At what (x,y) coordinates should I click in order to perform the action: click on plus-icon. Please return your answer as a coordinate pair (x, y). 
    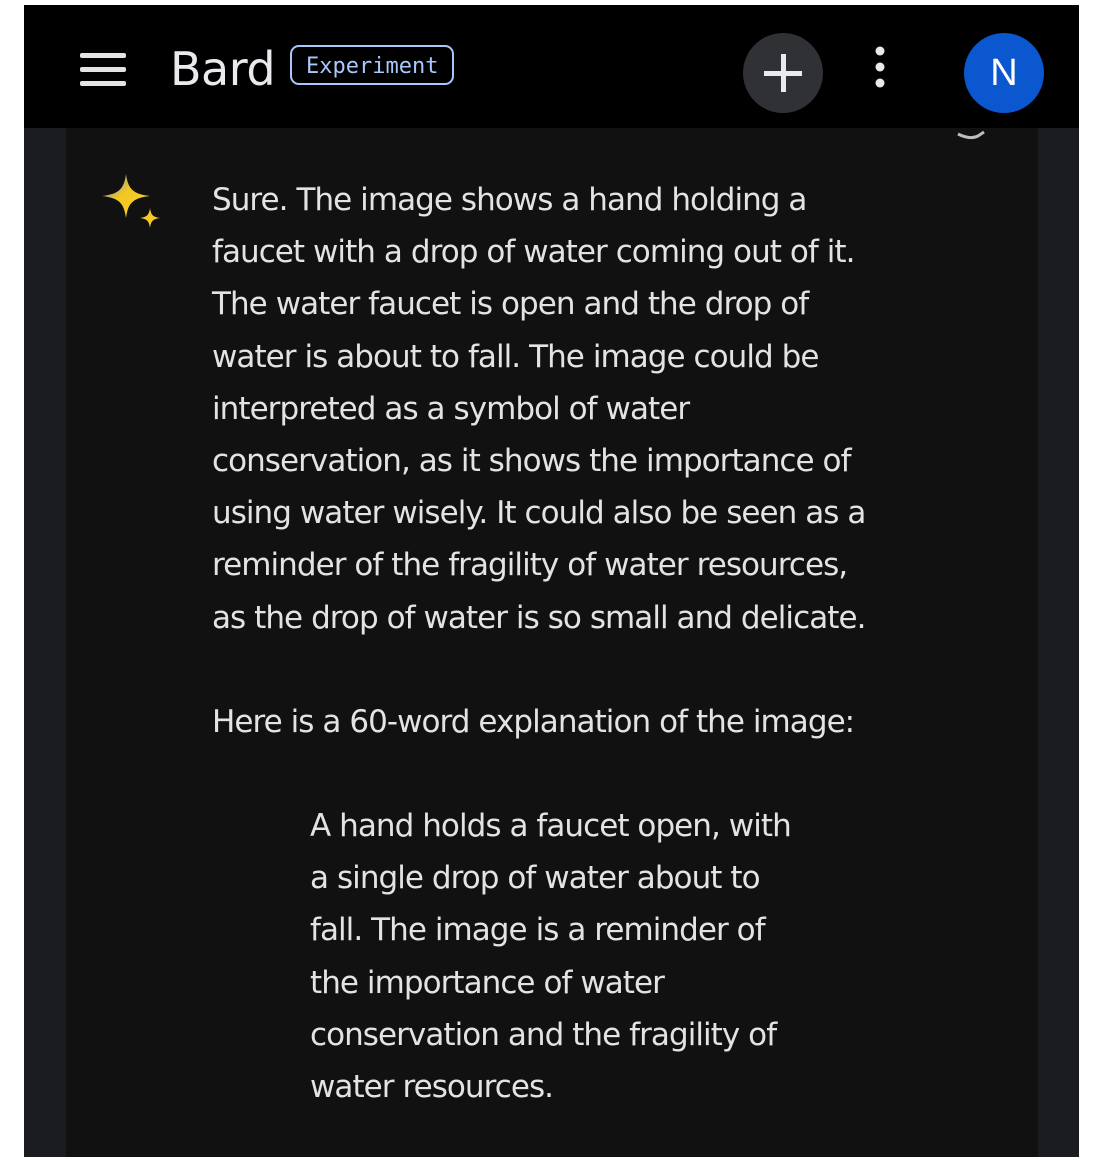
    Looking at the image, I should click on (783, 73).